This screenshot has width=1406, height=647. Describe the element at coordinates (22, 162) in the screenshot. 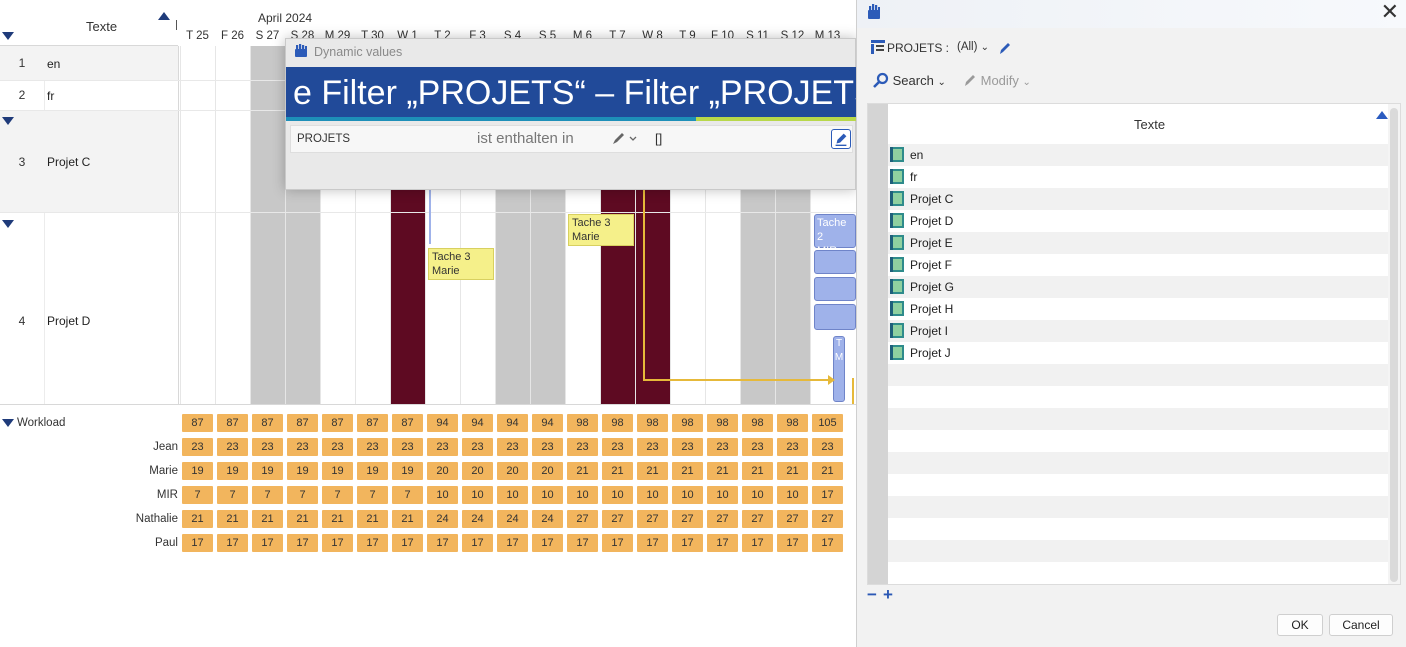

I see `row-number: 3` at that location.